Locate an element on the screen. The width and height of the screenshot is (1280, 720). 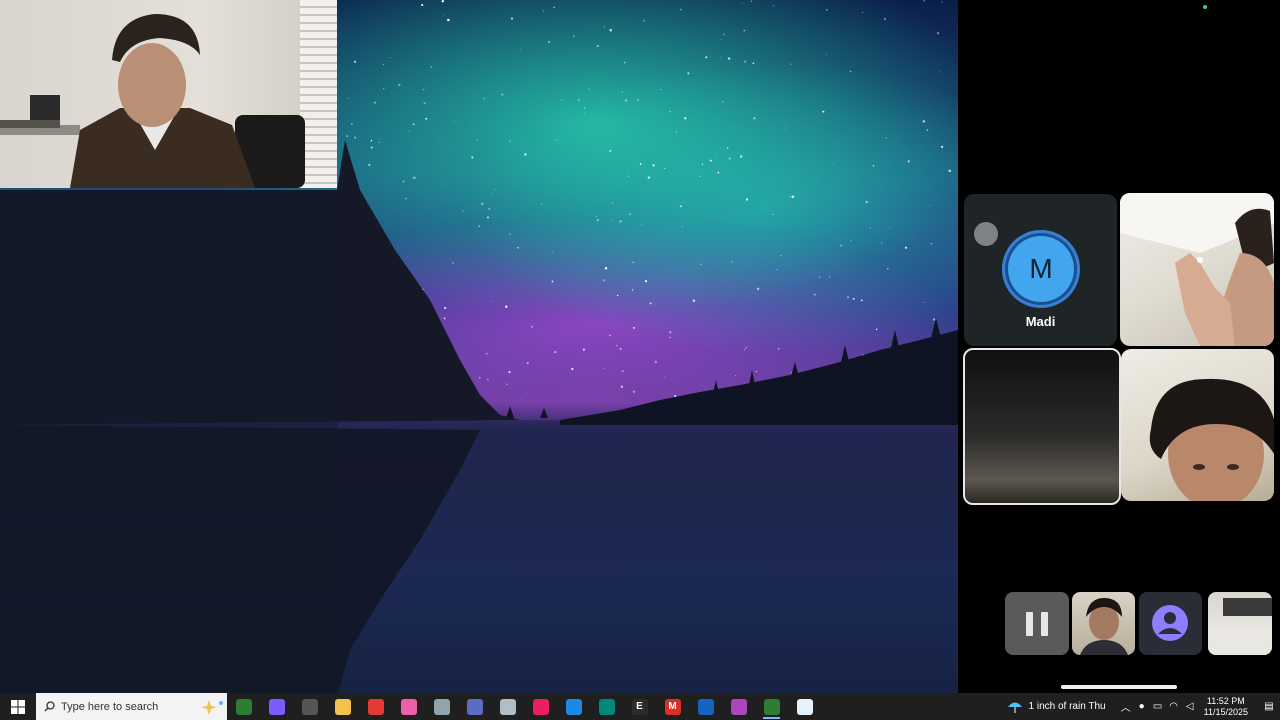
copilot-button is located at coordinates (276, 706).